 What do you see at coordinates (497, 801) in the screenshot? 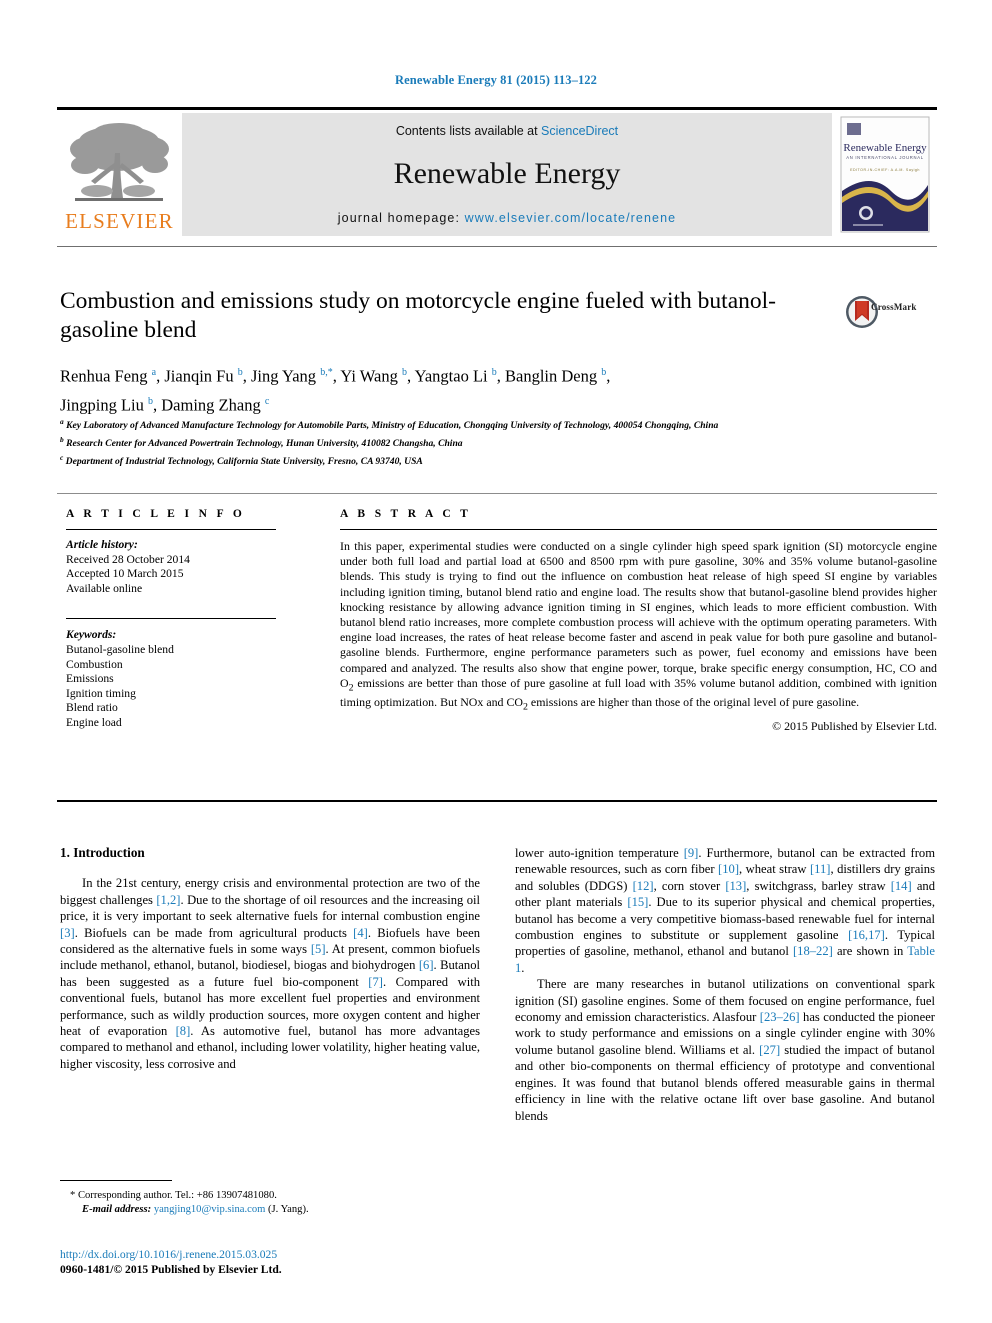
I see `abstract-divider-bottom` at bounding box center [497, 801].